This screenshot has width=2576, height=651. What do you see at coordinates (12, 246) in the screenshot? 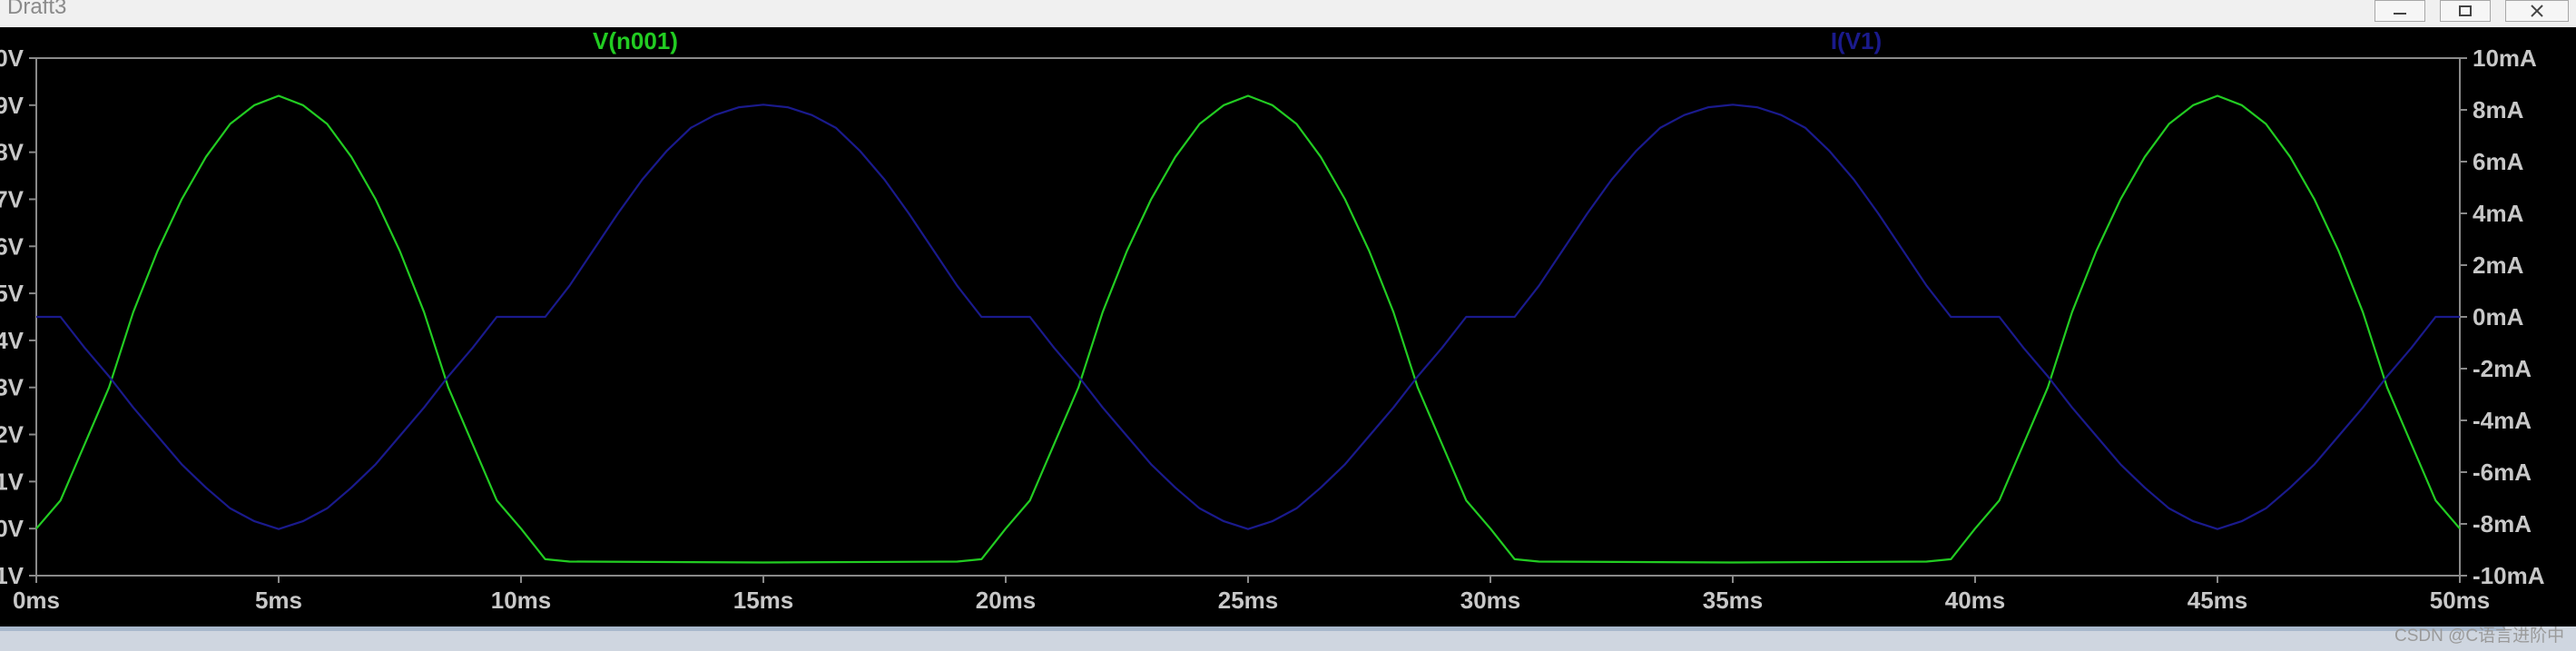
I see `y-left-tick-label: 6V` at bounding box center [12, 246].